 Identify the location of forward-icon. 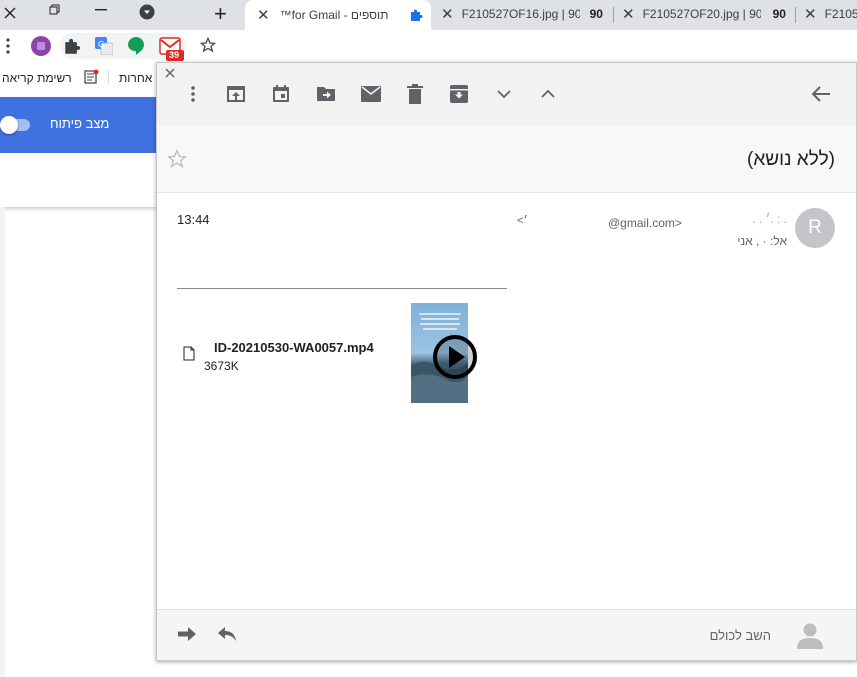
(187, 634).